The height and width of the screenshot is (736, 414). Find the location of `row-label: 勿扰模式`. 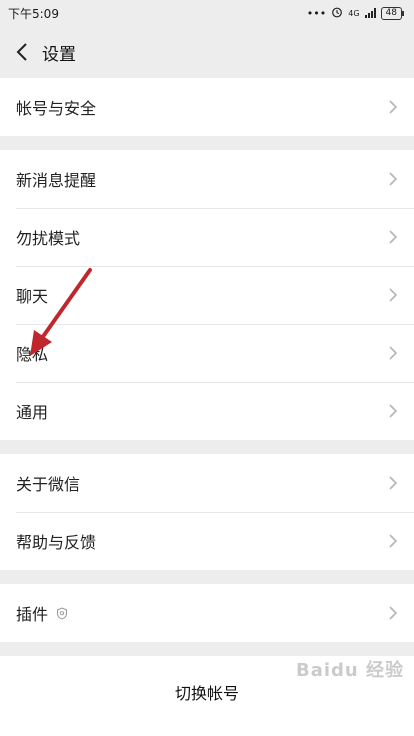

row-label: 勿扰模式 is located at coordinates (48, 238).